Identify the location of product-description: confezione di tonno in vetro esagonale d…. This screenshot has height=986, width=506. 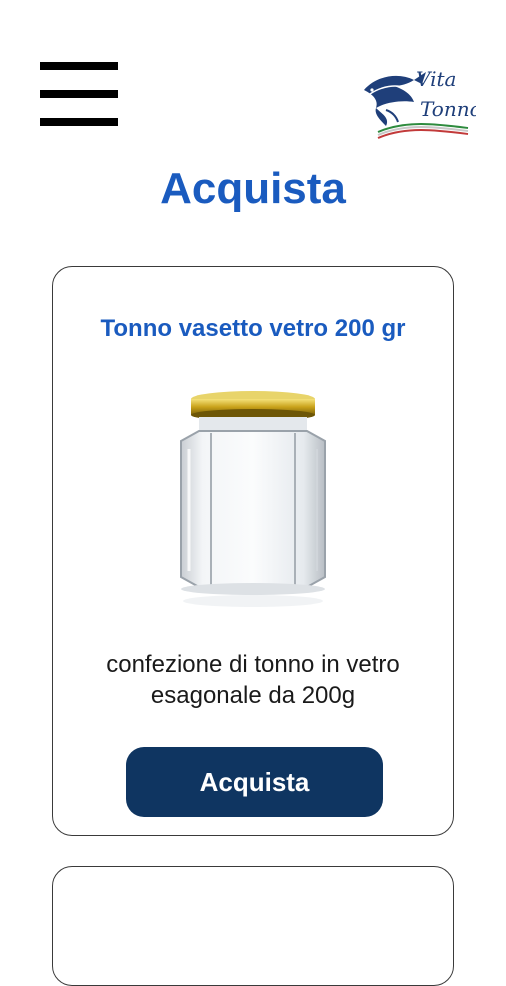
(253, 680).